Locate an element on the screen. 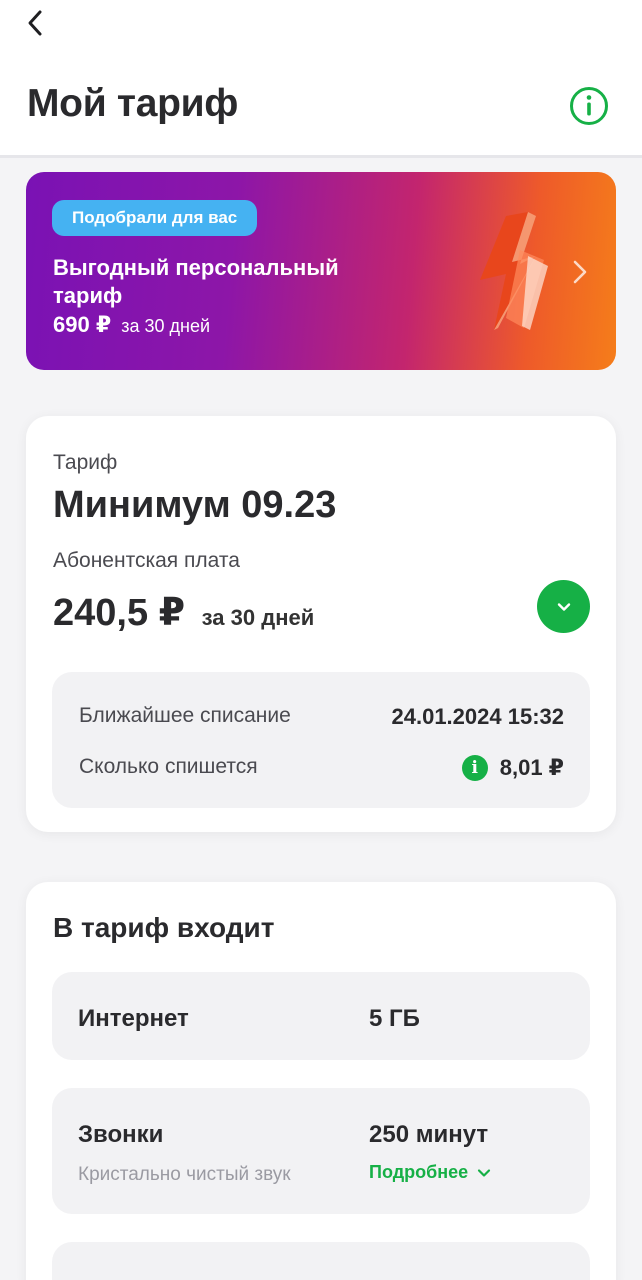 The height and width of the screenshot is (1280, 642). info-icon: i is located at coordinates (474, 768).